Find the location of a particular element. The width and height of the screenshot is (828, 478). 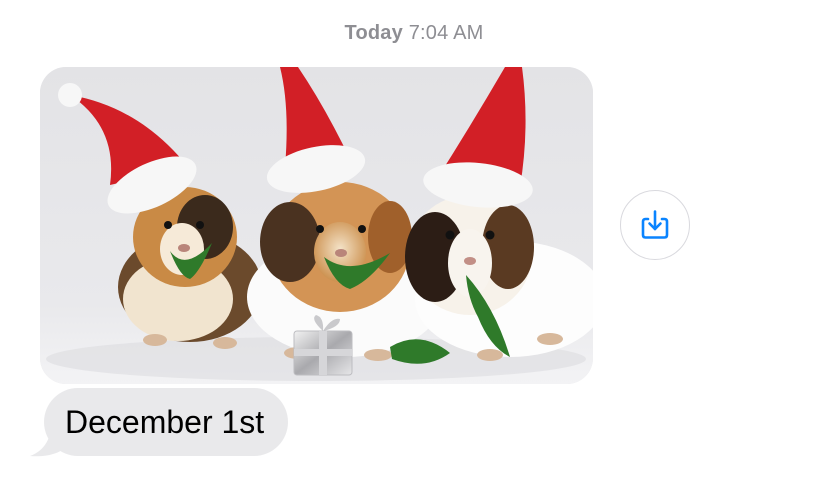

text-message-bubble: December 1st is located at coordinates (166, 422).